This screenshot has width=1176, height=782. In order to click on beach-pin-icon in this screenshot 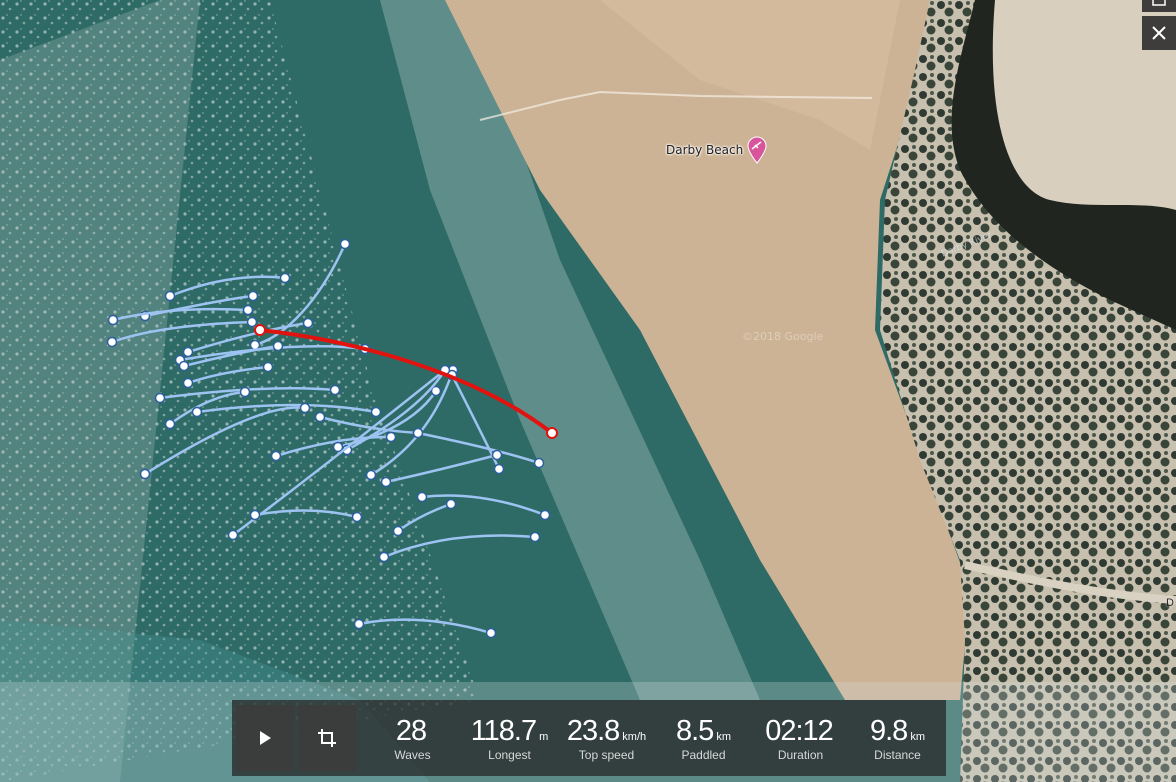, I will do `click(757, 150)`.